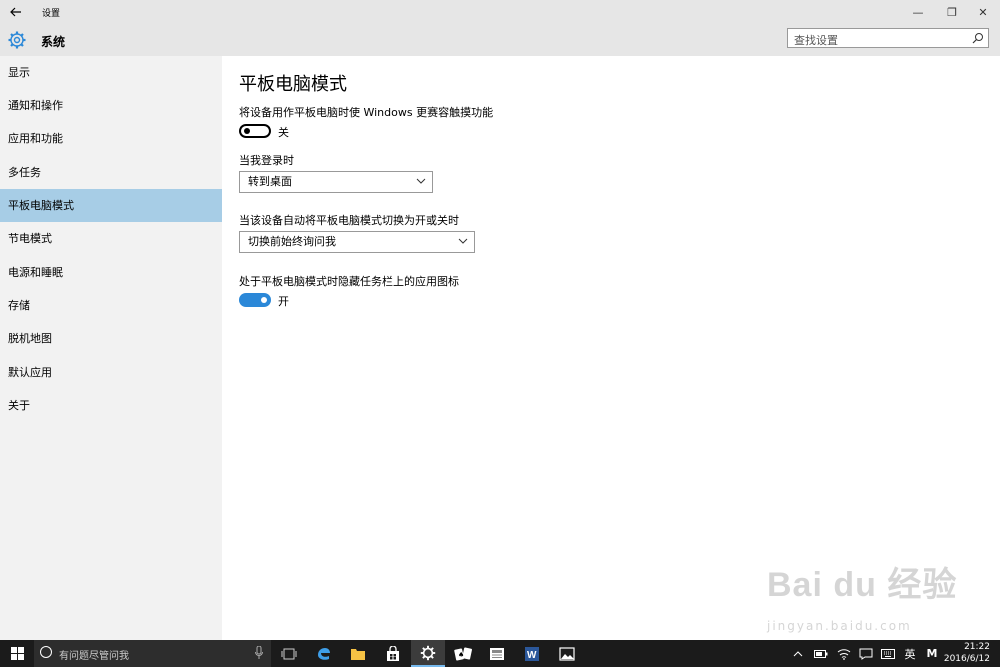 This screenshot has height=667, width=1000. I want to click on photos-button, so click(567, 653).